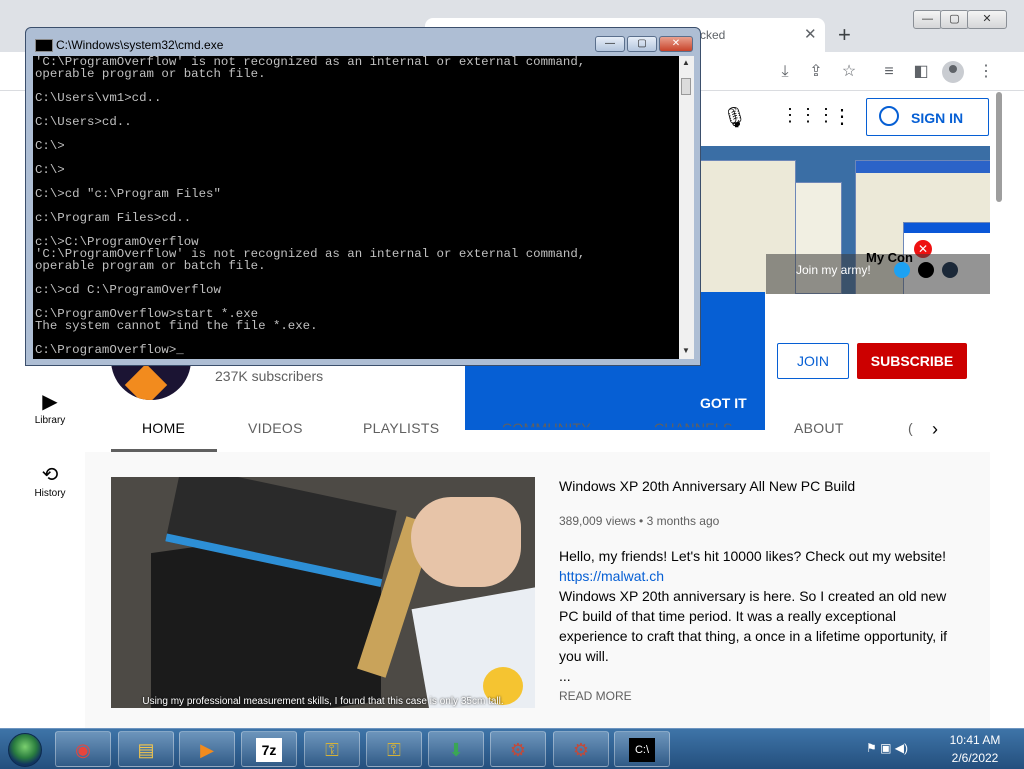 The height and width of the screenshot is (769, 1024). What do you see at coordinates (785, 72) in the screenshot?
I see `install-icon: ⤓` at bounding box center [785, 72].